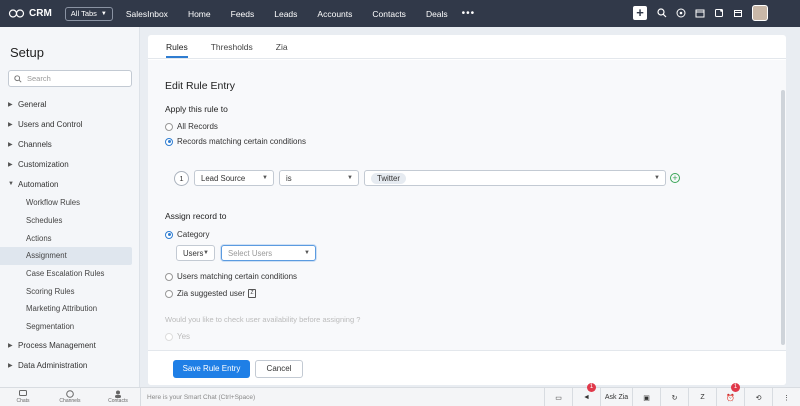  What do you see at coordinates (616, 397) in the screenshot?
I see `ask-zia-button: Ask Zia` at bounding box center [616, 397].